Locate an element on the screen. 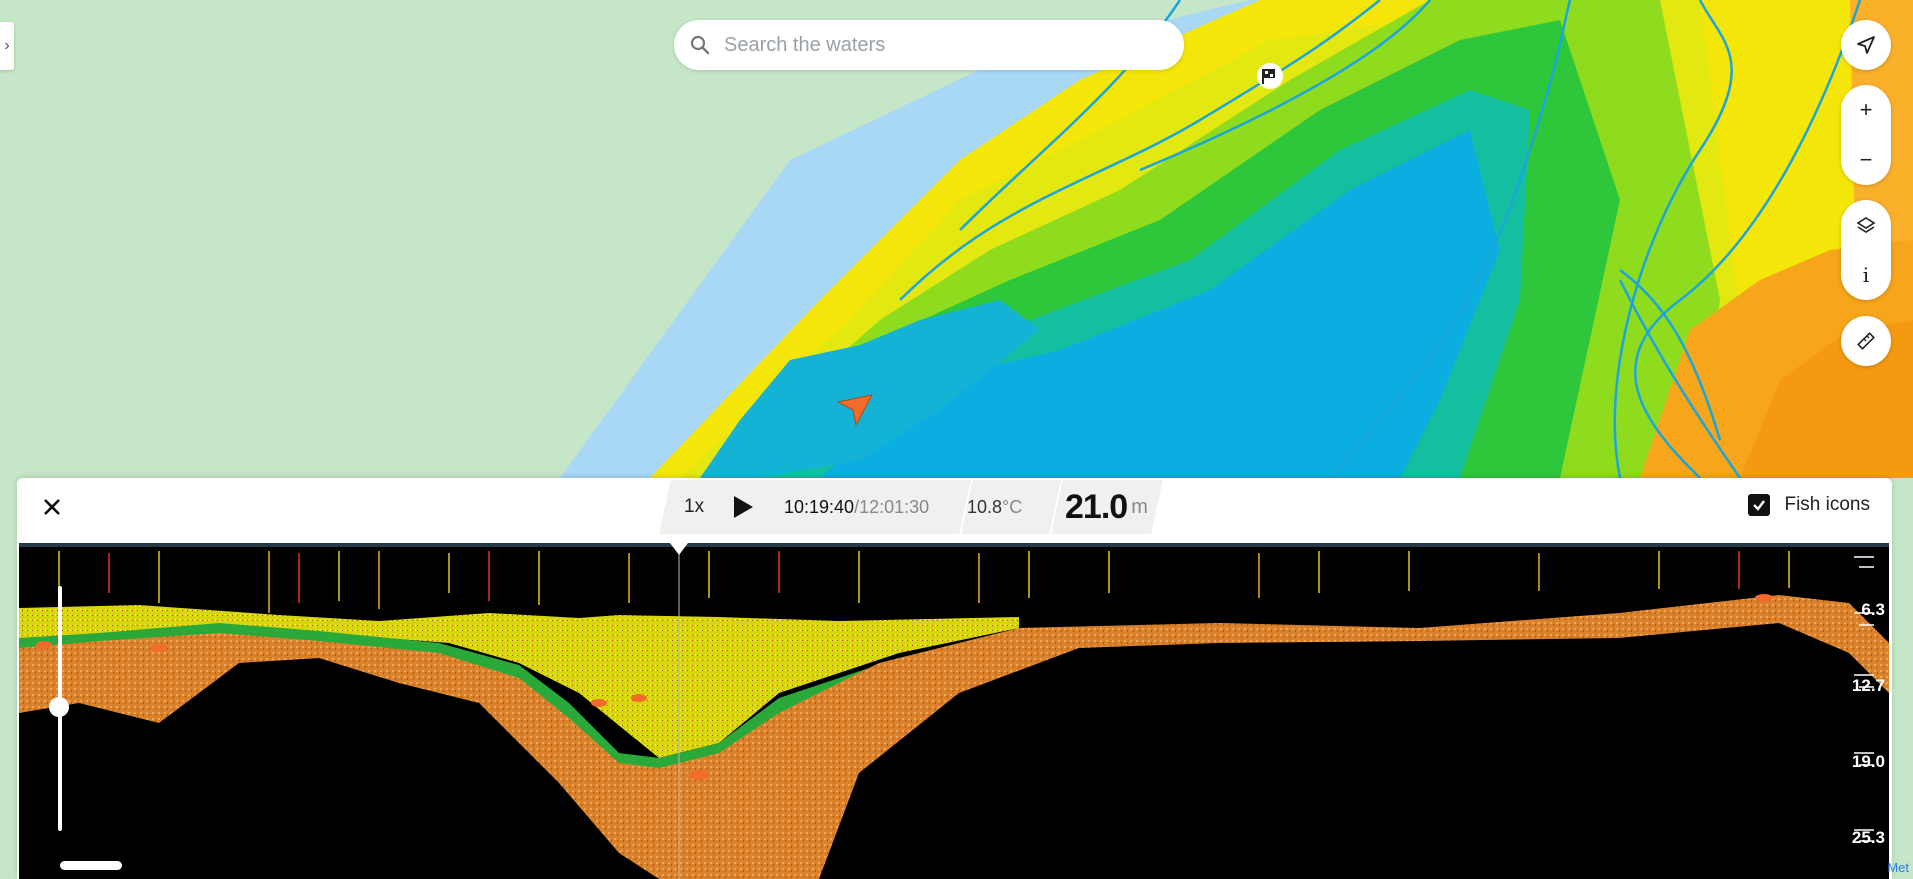 The width and height of the screenshot is (1913, 879). ruler-icon is located at coordinates (1866, 341).